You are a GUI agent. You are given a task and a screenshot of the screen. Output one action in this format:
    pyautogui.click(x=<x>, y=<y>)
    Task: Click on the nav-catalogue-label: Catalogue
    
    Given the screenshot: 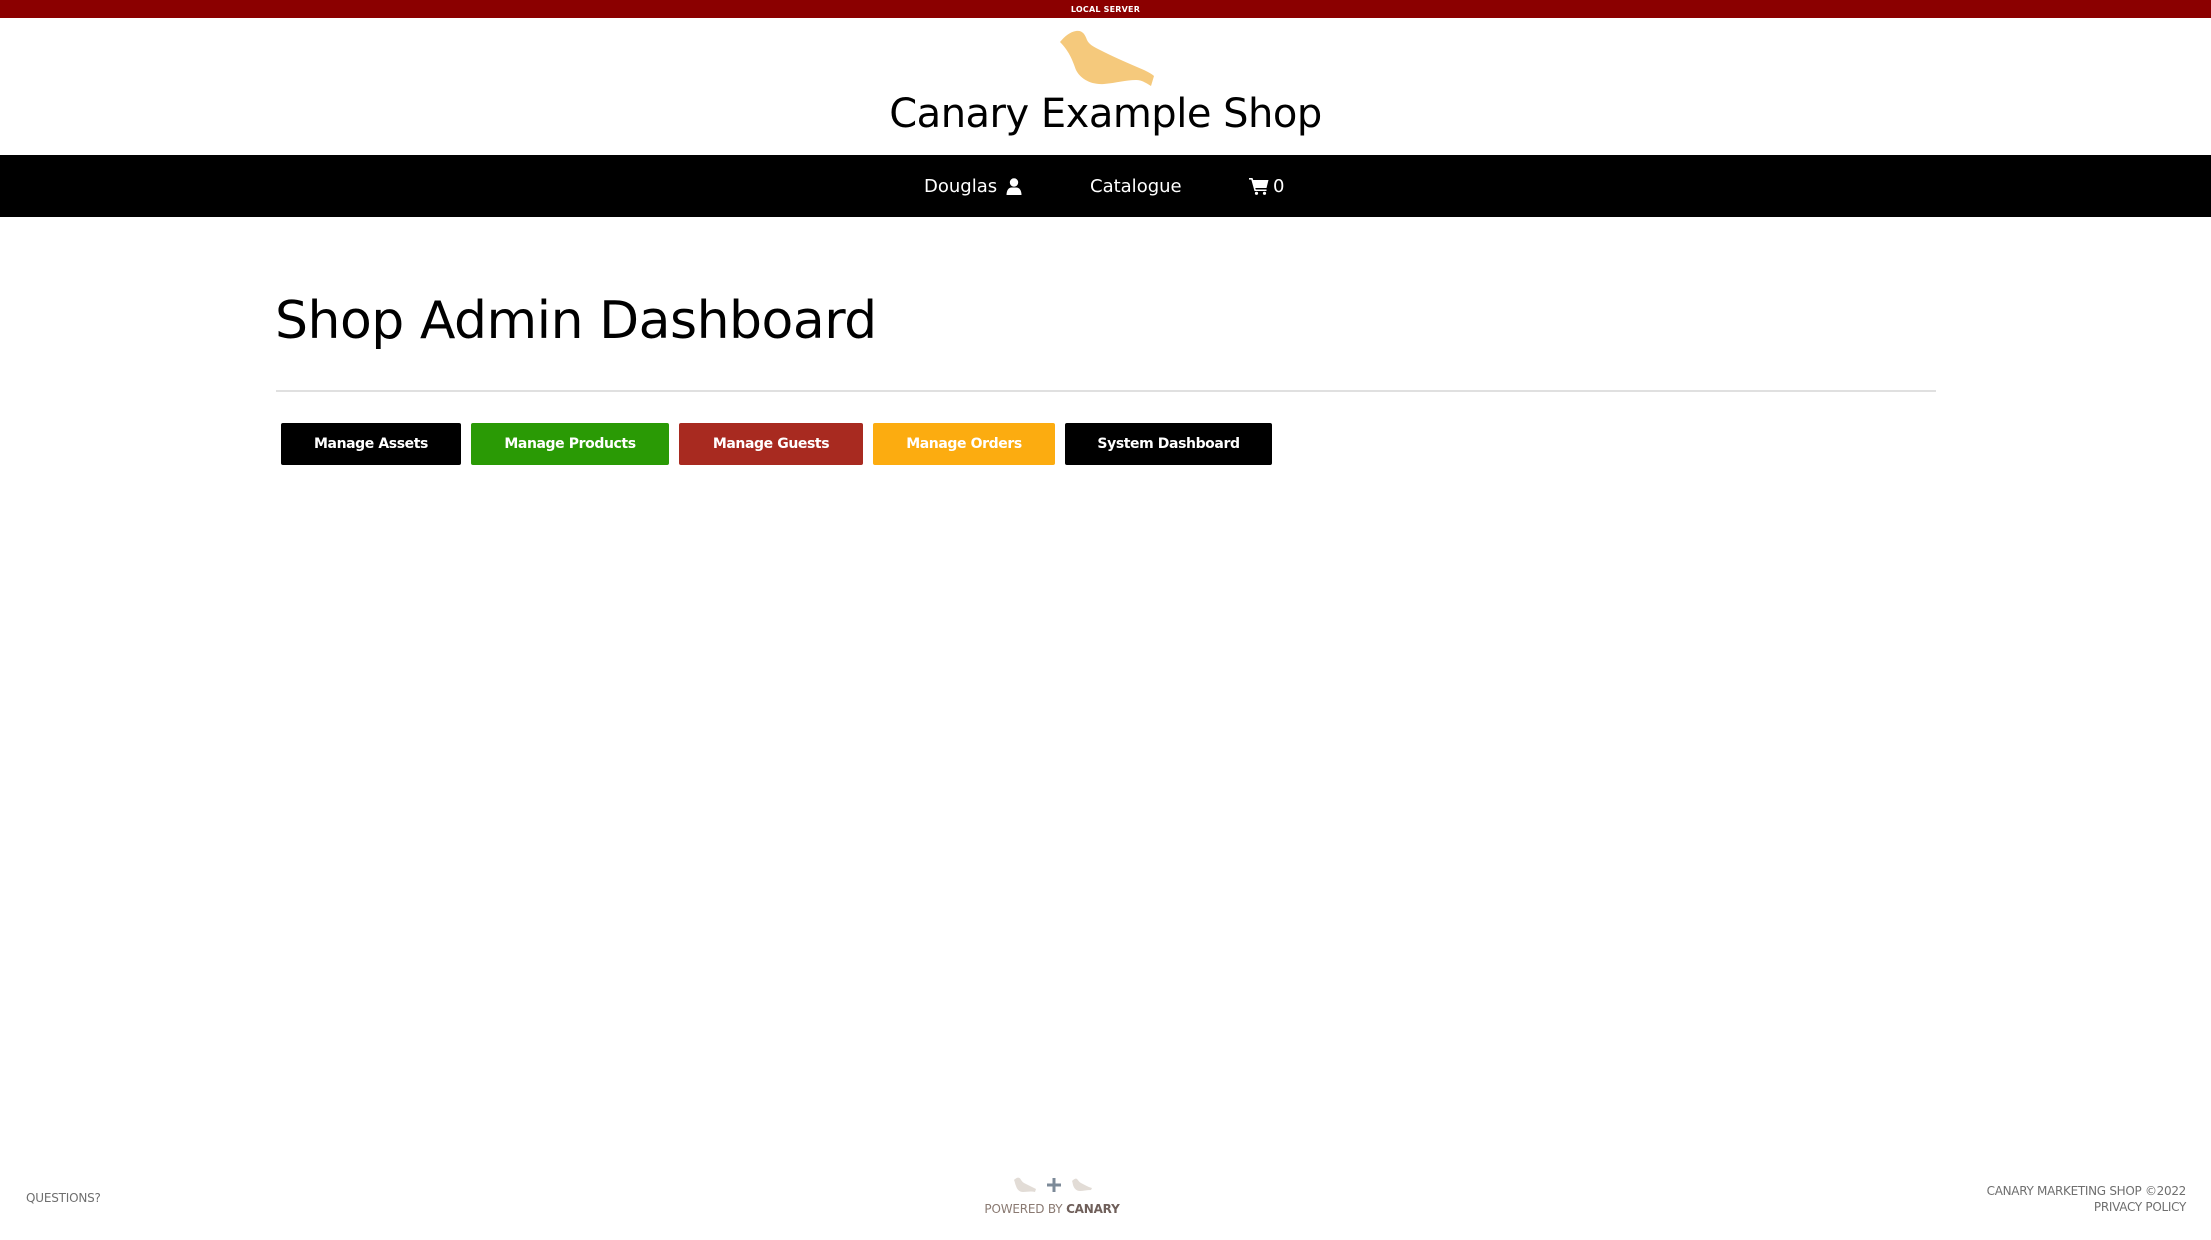 What is the action you would take?
    pyautogui.click(x=1136, y=186)
    